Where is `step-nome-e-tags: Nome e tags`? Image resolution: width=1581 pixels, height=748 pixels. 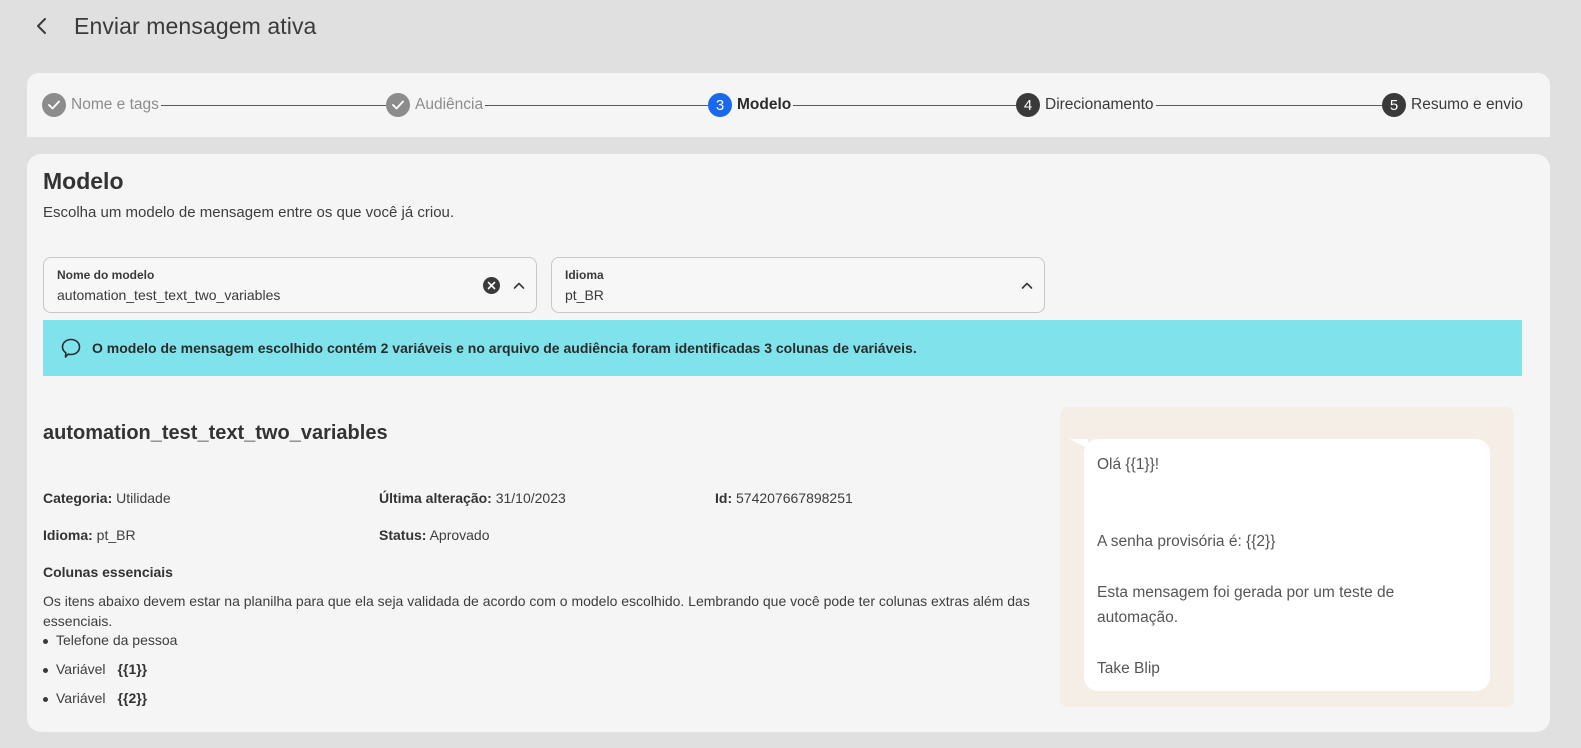
step-nome-e-tags: Nome e tags is located at coordinates (101, 105).